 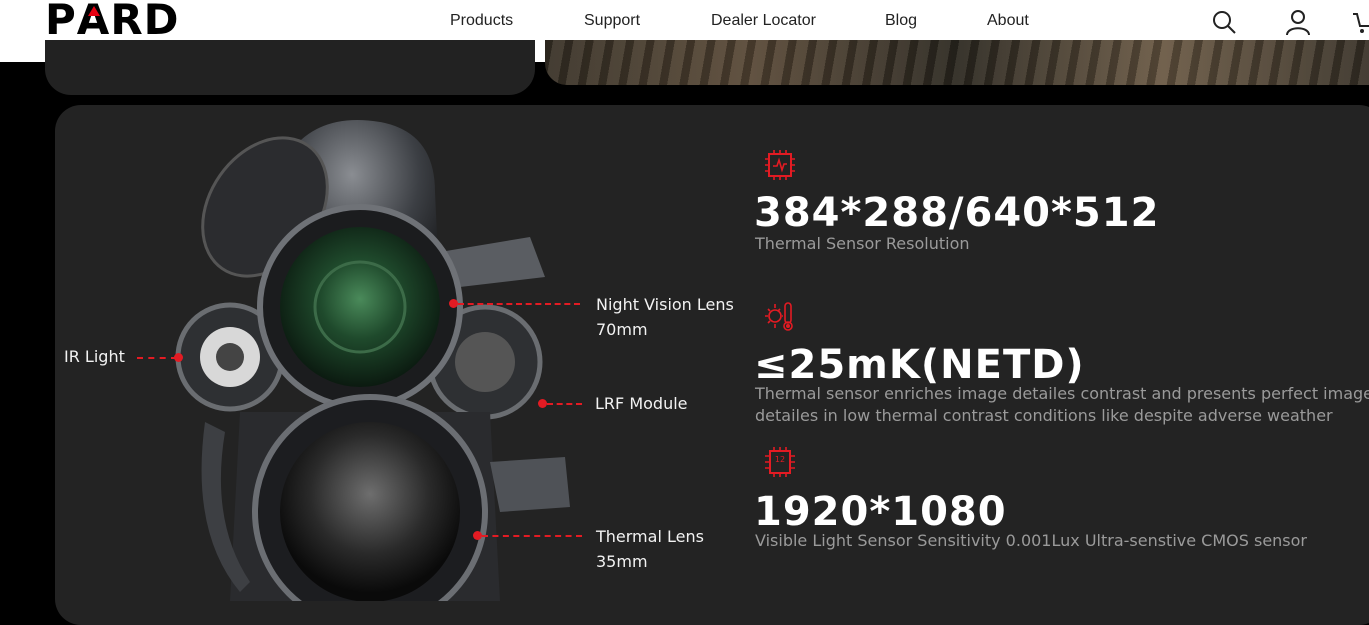 I want to click on spec-thermal-resolution-value: 384*288/640*512, so click(x=957, y=213).